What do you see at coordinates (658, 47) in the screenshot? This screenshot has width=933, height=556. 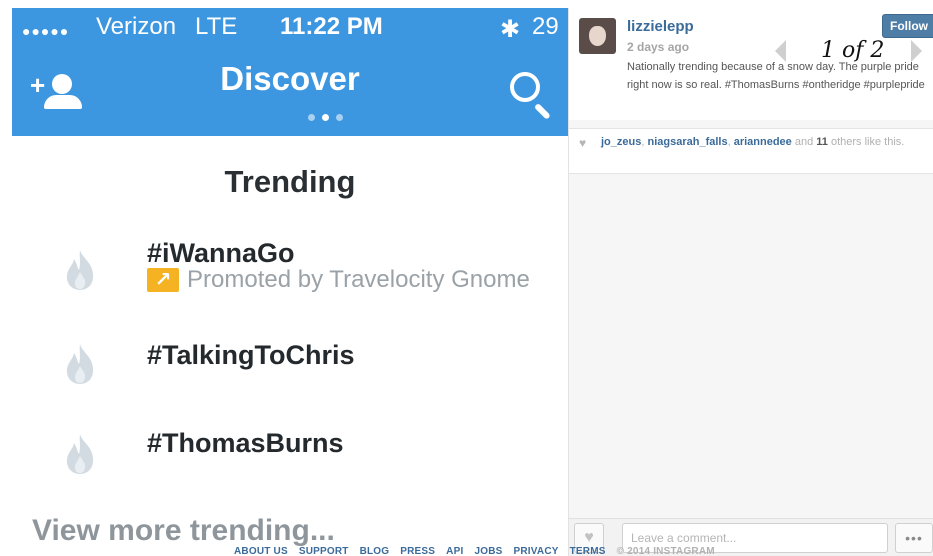 I see `post-timestamp: 2 days ago` at bounding box center [658, 47].